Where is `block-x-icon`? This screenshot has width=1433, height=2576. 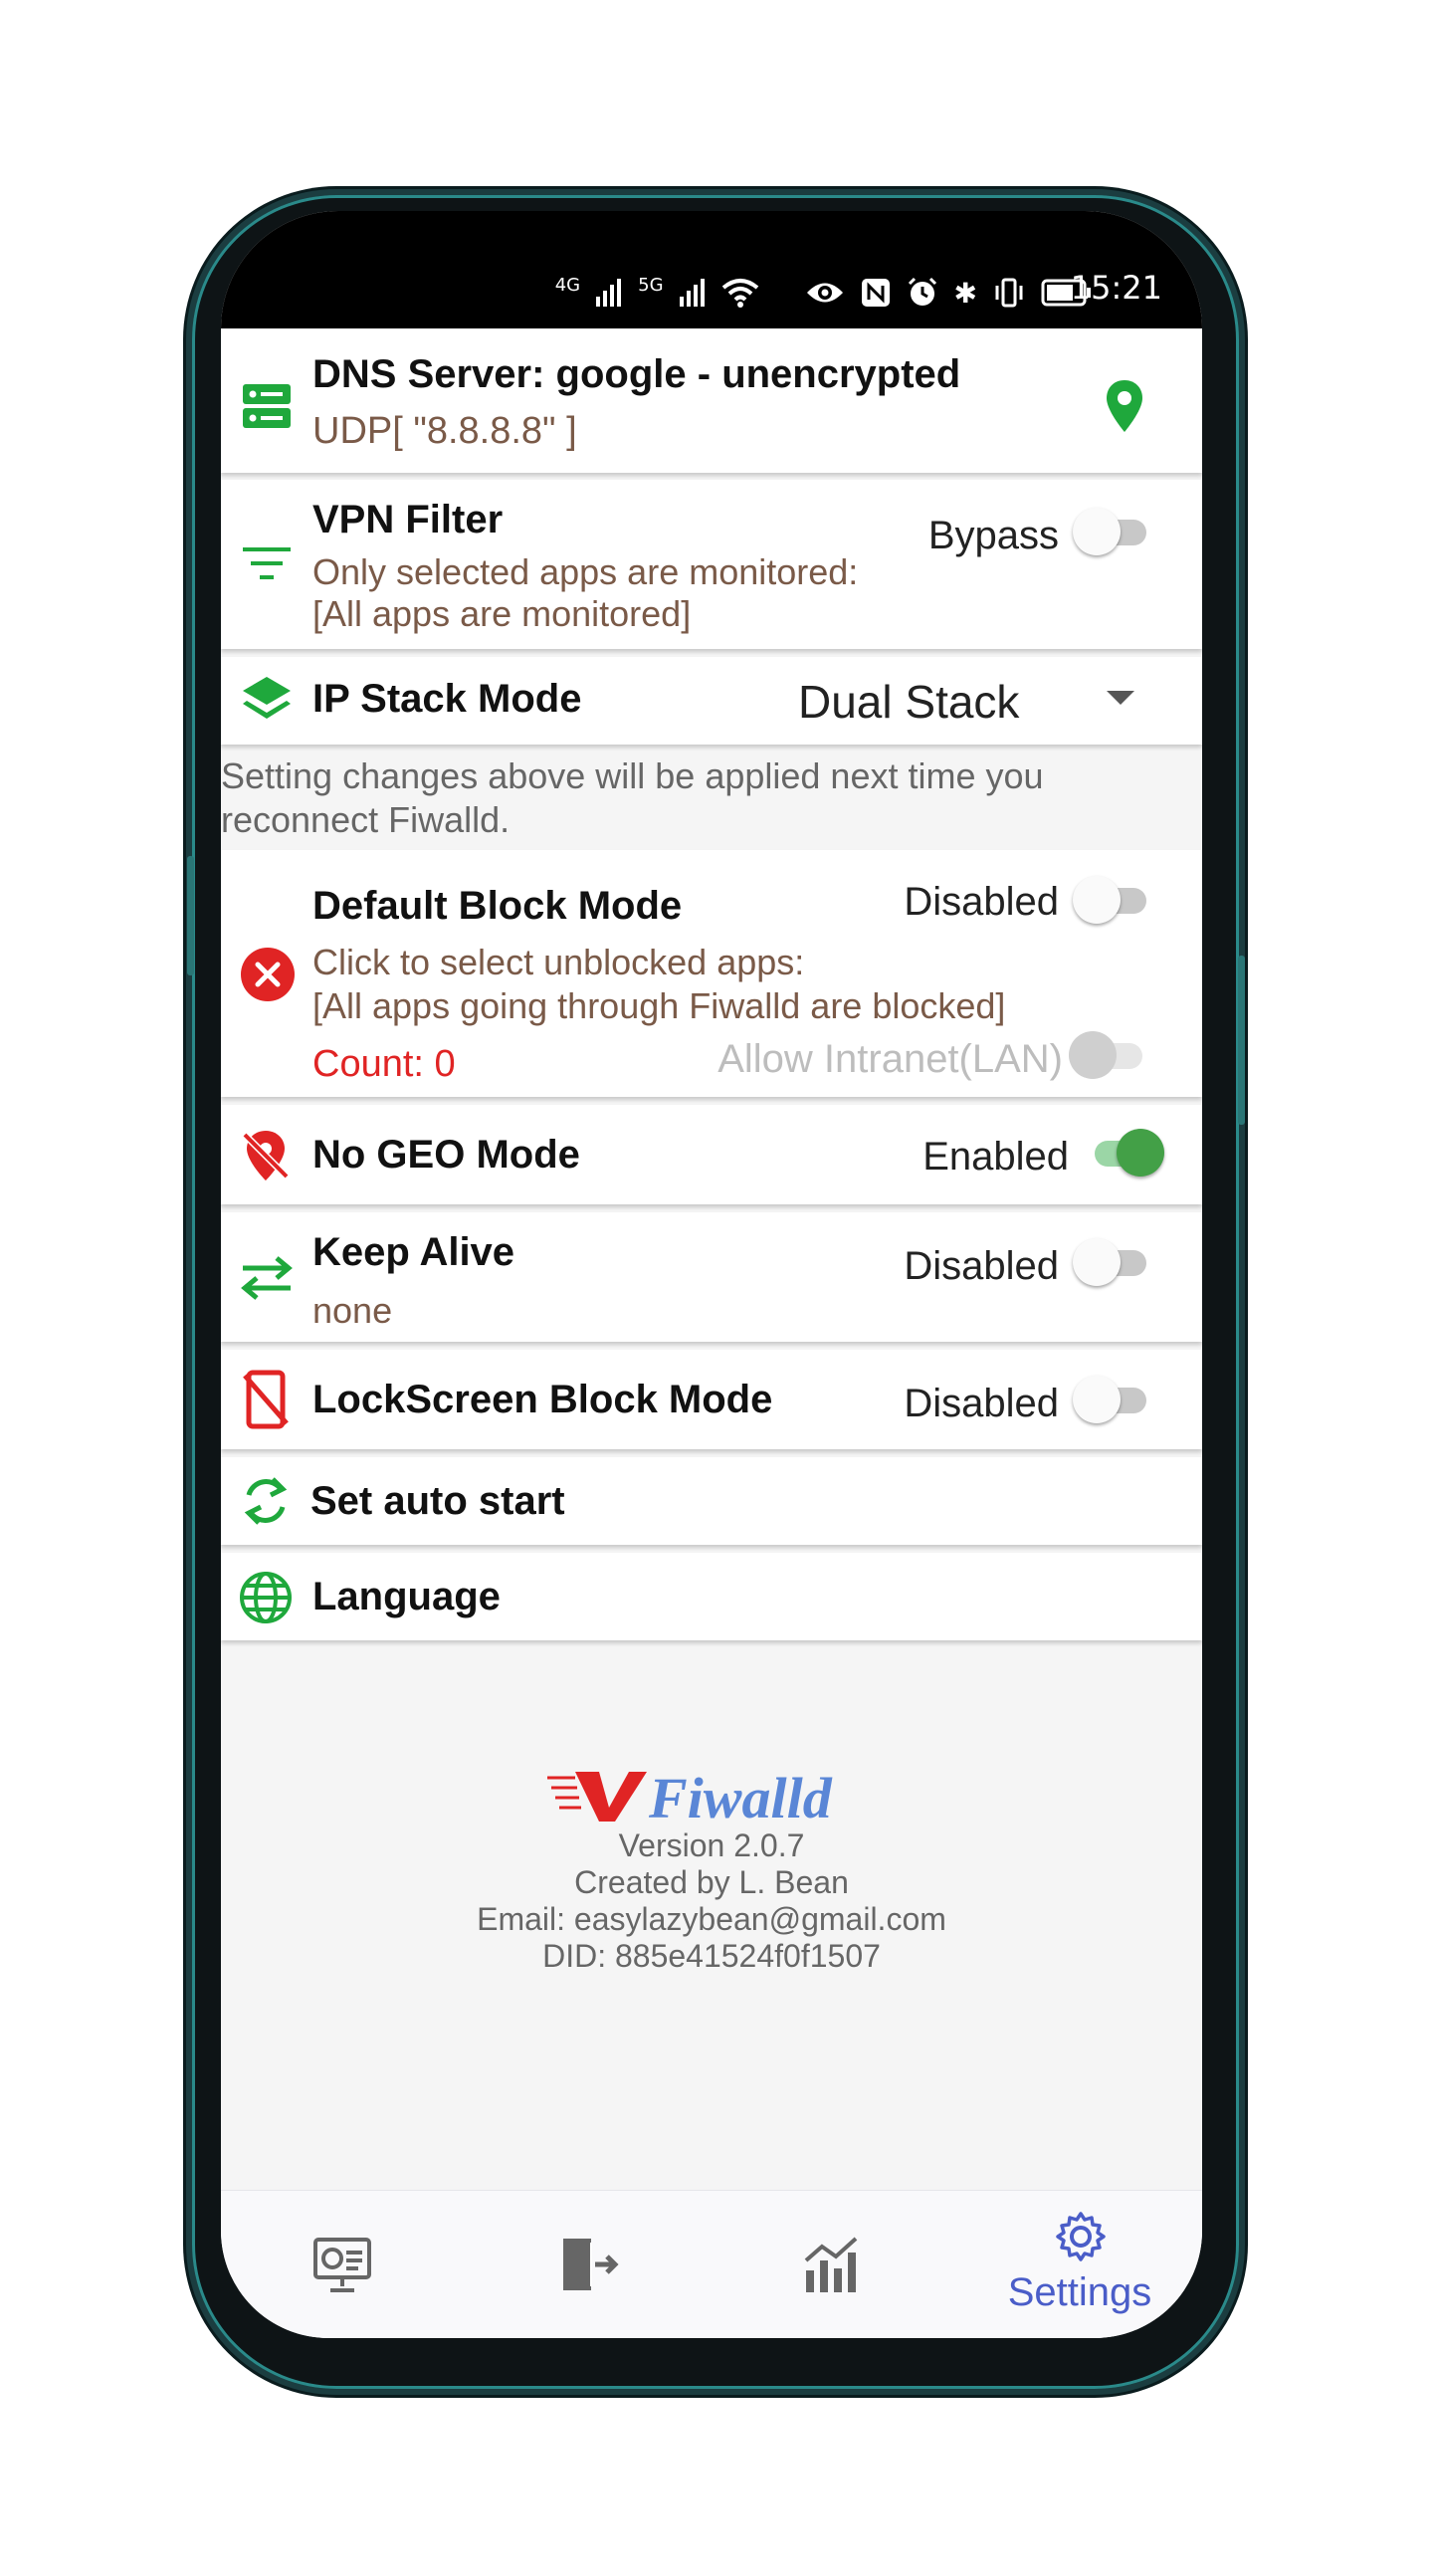 block-x-icon is located at coordinates (268, 974).